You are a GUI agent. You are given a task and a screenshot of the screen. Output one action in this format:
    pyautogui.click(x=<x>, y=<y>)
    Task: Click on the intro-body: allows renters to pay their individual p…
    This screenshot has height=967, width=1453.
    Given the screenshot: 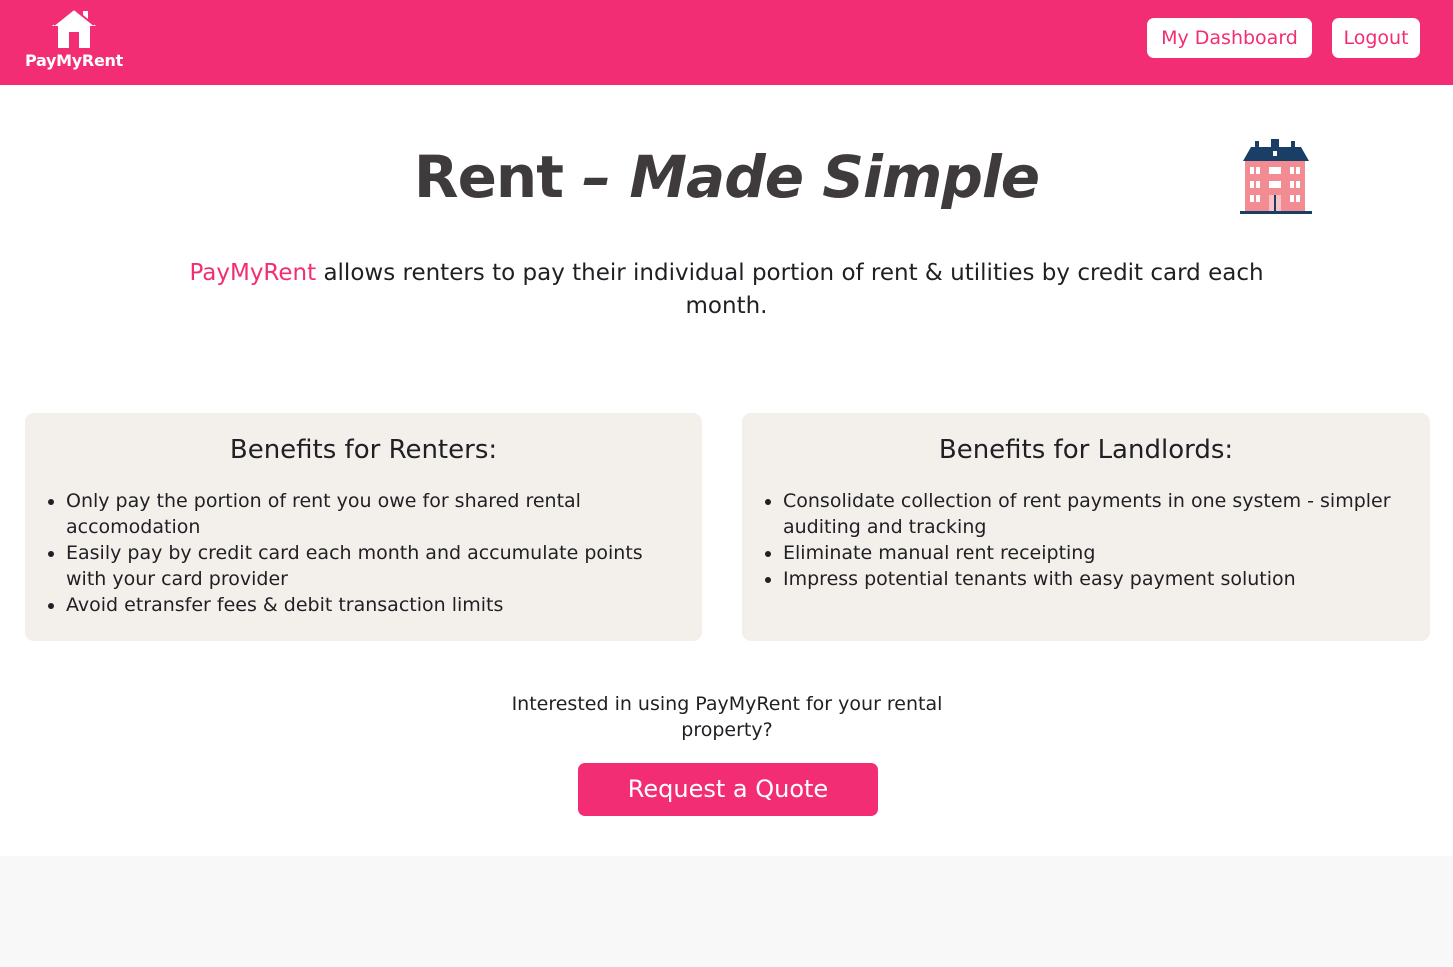 What is the action you would take?
    pyautogui.click(x=790, y=289)
    